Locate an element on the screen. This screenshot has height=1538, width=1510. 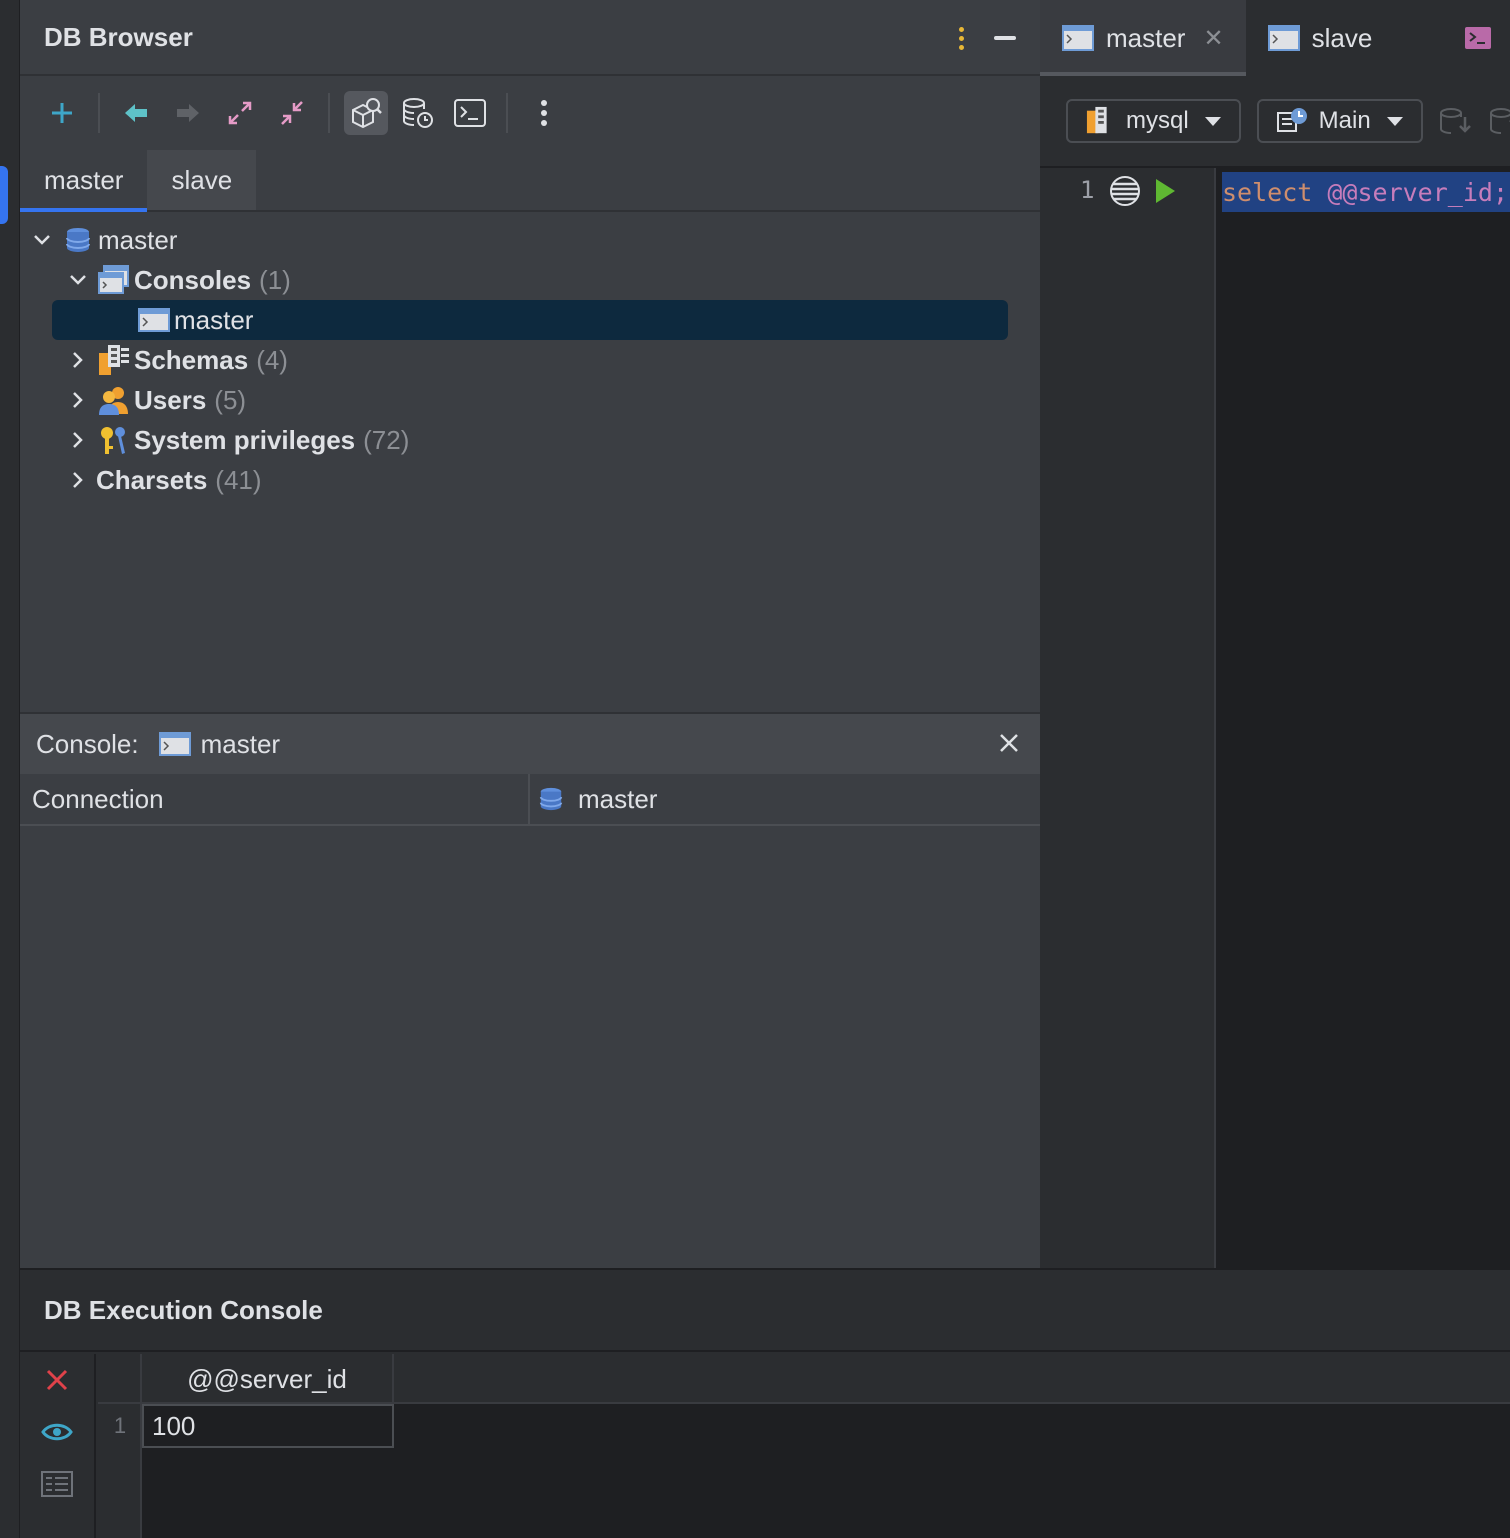
tree-label: Charsets is located at coordinates (152, 479).